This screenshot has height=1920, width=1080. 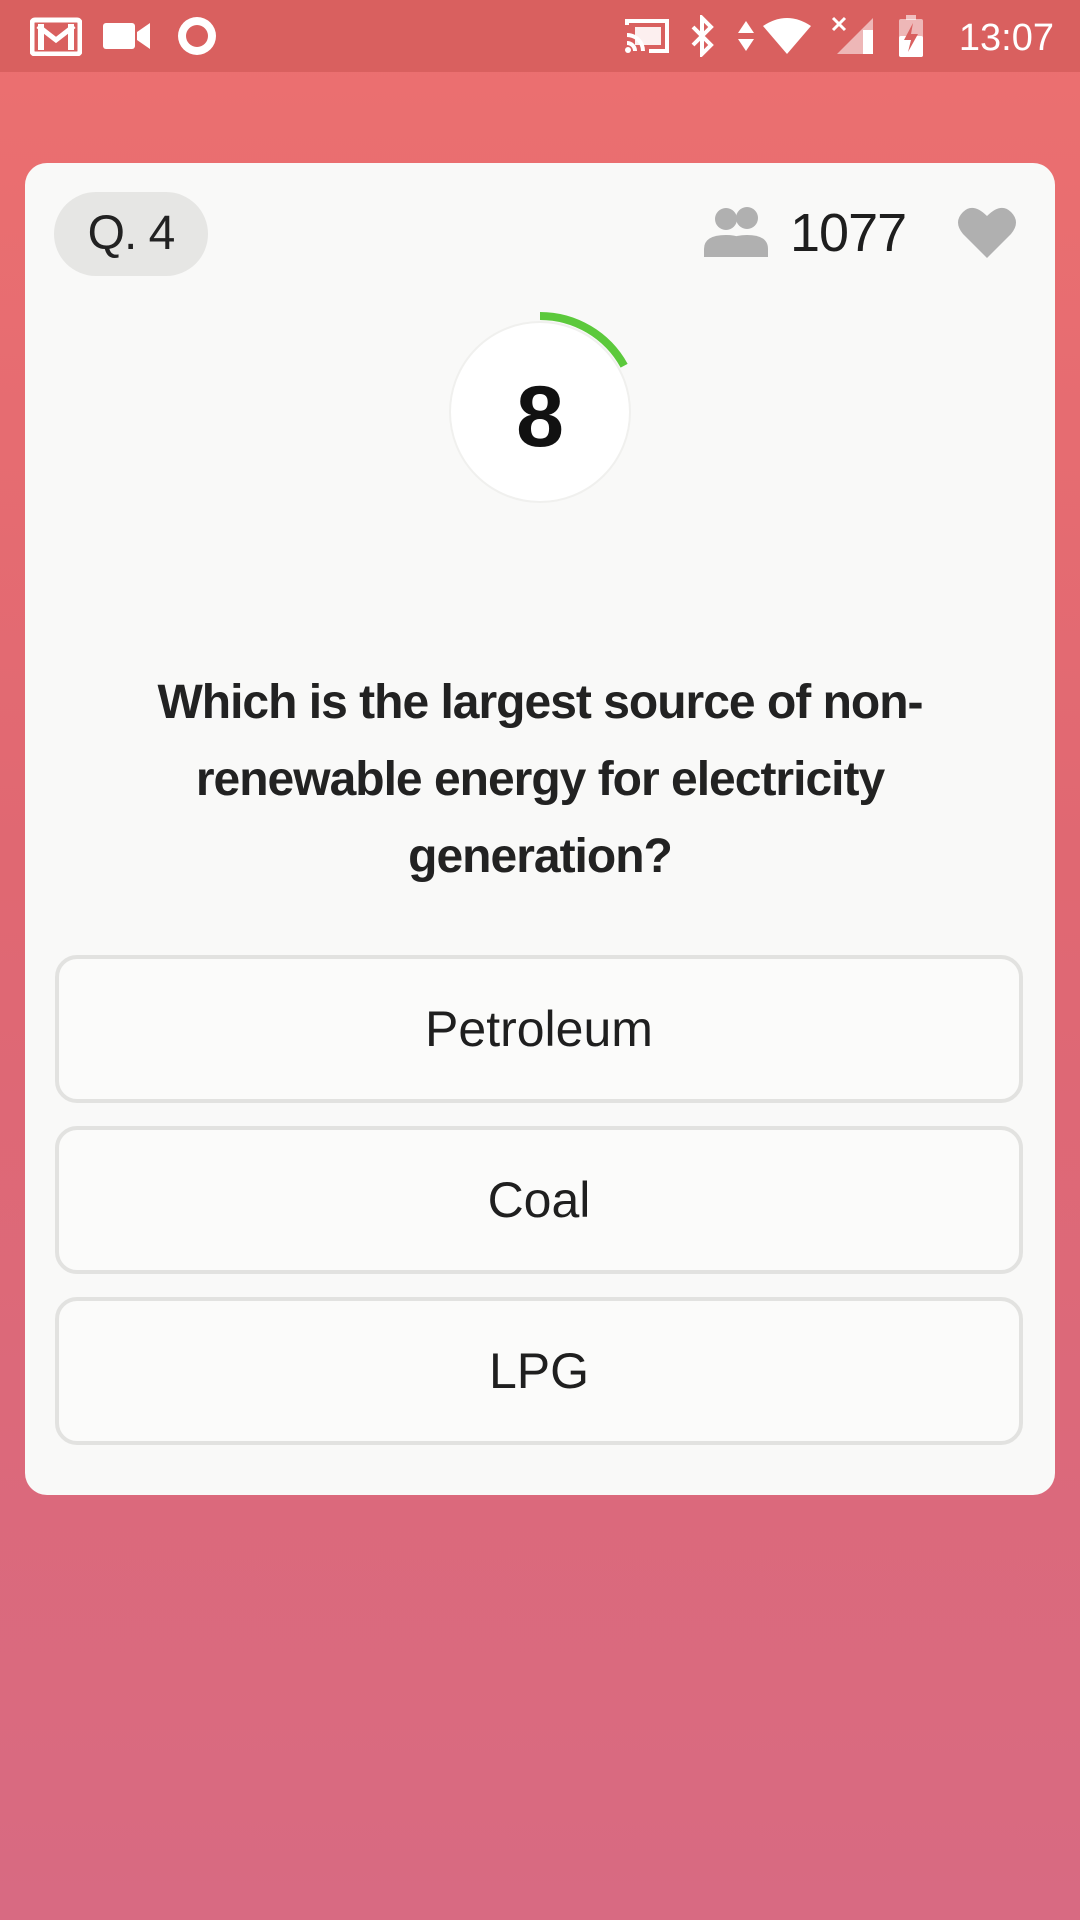 I want to click on signal-no-service-icon, so click(x=853, y=36).